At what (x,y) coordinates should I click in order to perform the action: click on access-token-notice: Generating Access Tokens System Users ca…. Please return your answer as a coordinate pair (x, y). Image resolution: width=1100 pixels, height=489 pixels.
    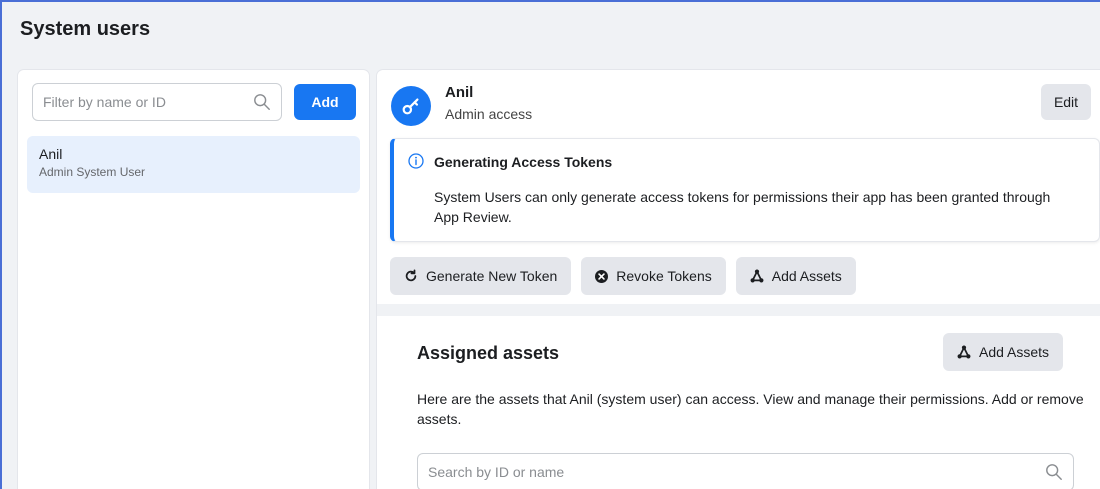
    Looking at the image, I should click on (745, 190).